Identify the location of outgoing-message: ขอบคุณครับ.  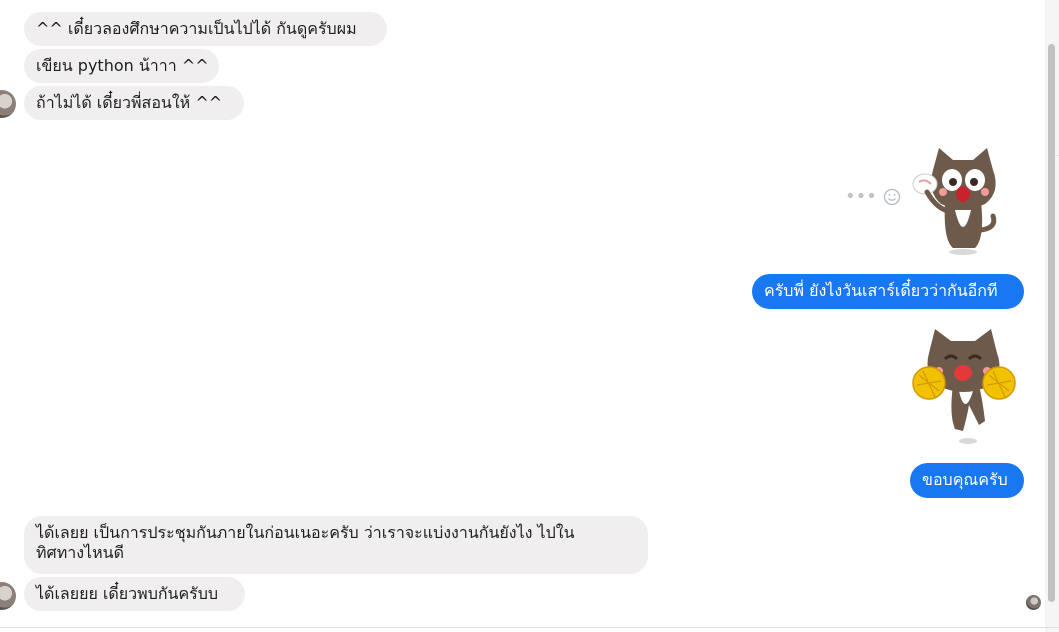
(967, 480).